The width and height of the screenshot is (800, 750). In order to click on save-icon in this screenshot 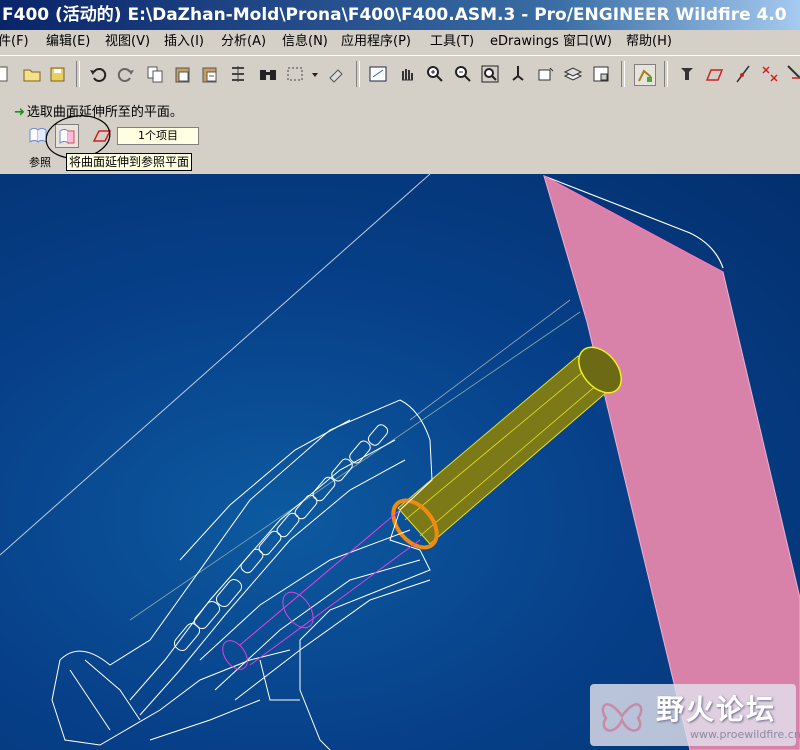, I will do `click(58, 74)`.